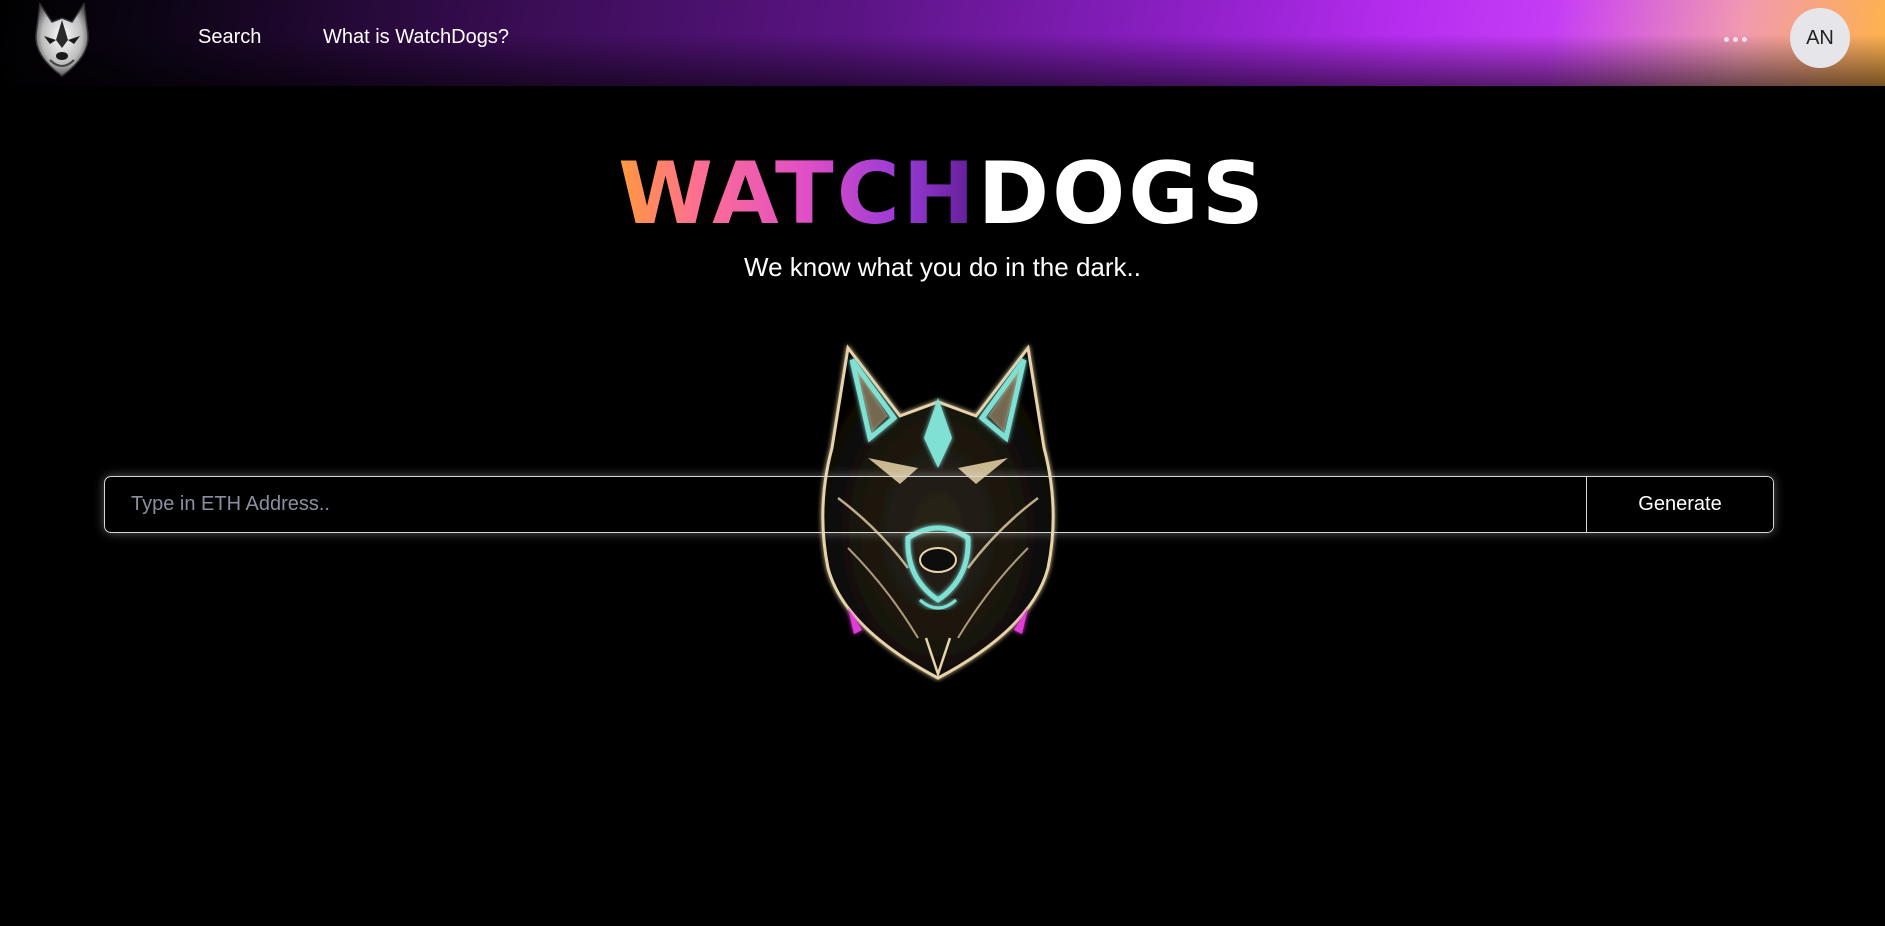  What do you see at coordinates (62, 39) in the screenshot?
I see `husky-logo-icon` at bounding box center [62, 39].